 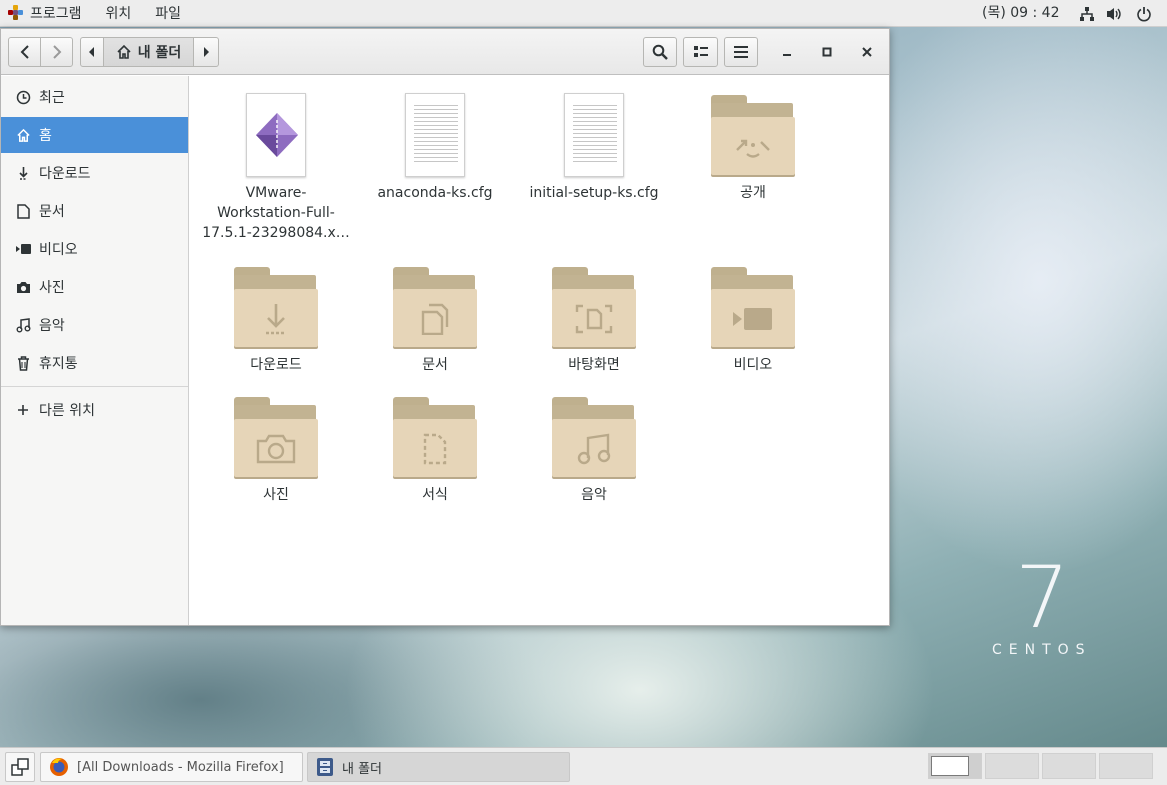 What do you see at coordinates (23, 287) in the screenshot?
I see `camera-icon` at bounding box center [23, 287].